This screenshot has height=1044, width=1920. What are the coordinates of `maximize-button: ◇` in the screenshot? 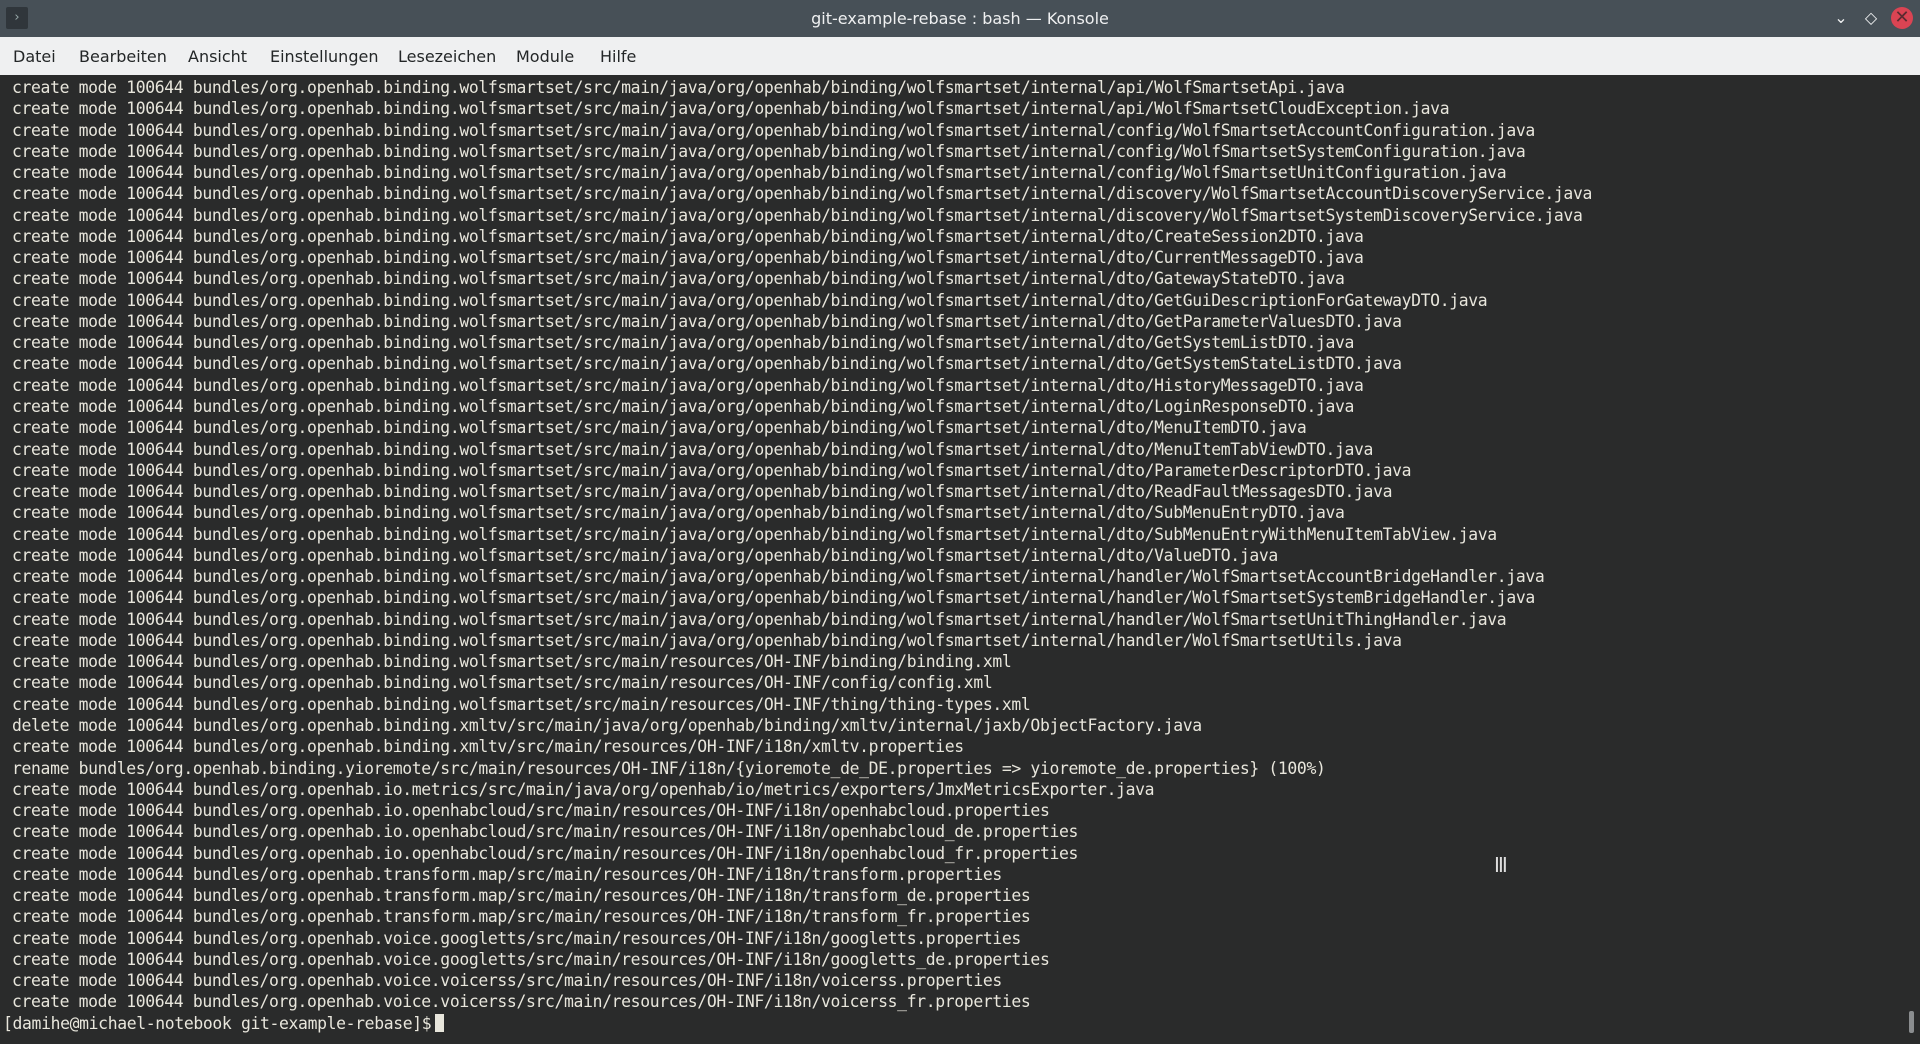 It's located at (1871, 18).